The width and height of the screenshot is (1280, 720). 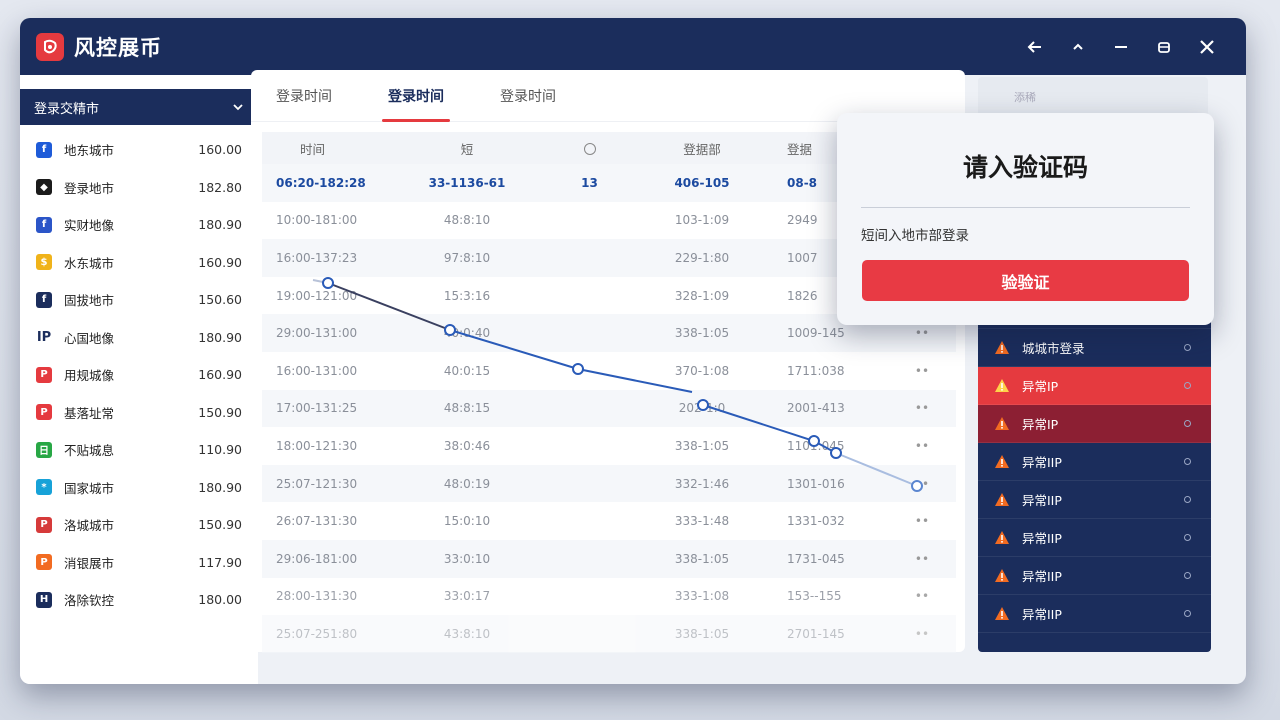 I want to click on table-cell: 33:0:10, so click(x=467, y=558).